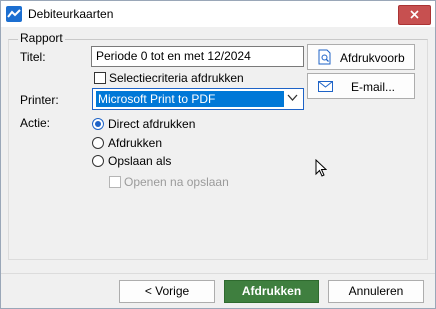  What do you see at coordinates (152, 124) in the screenshot?
I see `radio-direct-print-label: Direct afdrukken` at bounding box center [152, 124].